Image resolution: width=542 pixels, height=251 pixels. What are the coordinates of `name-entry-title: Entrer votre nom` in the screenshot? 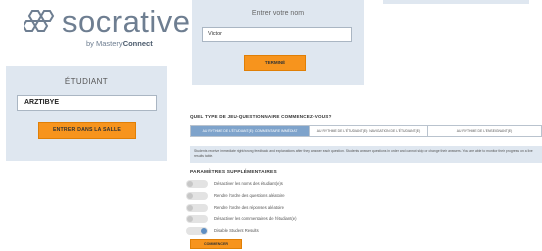 It's located at (278, 13).